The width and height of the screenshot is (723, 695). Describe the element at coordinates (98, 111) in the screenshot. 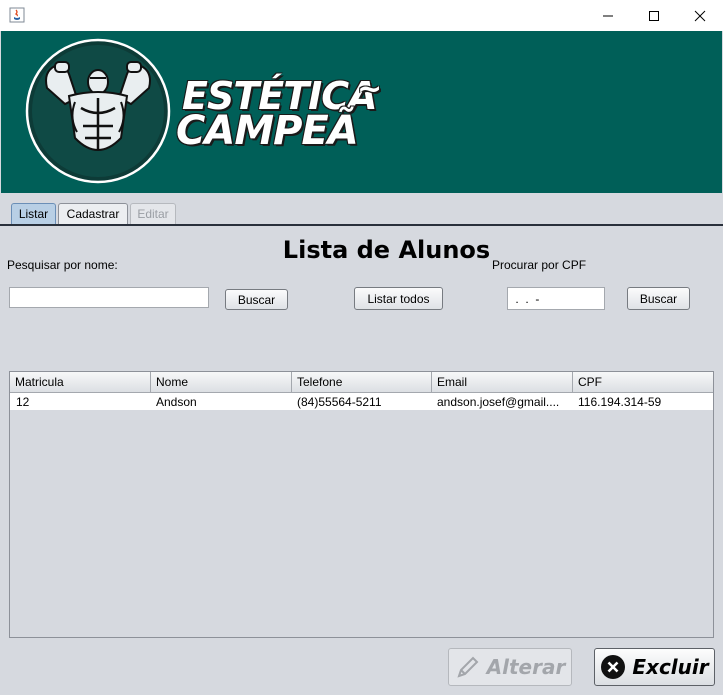

I see `bodybuilder-logo-icon` at that location.